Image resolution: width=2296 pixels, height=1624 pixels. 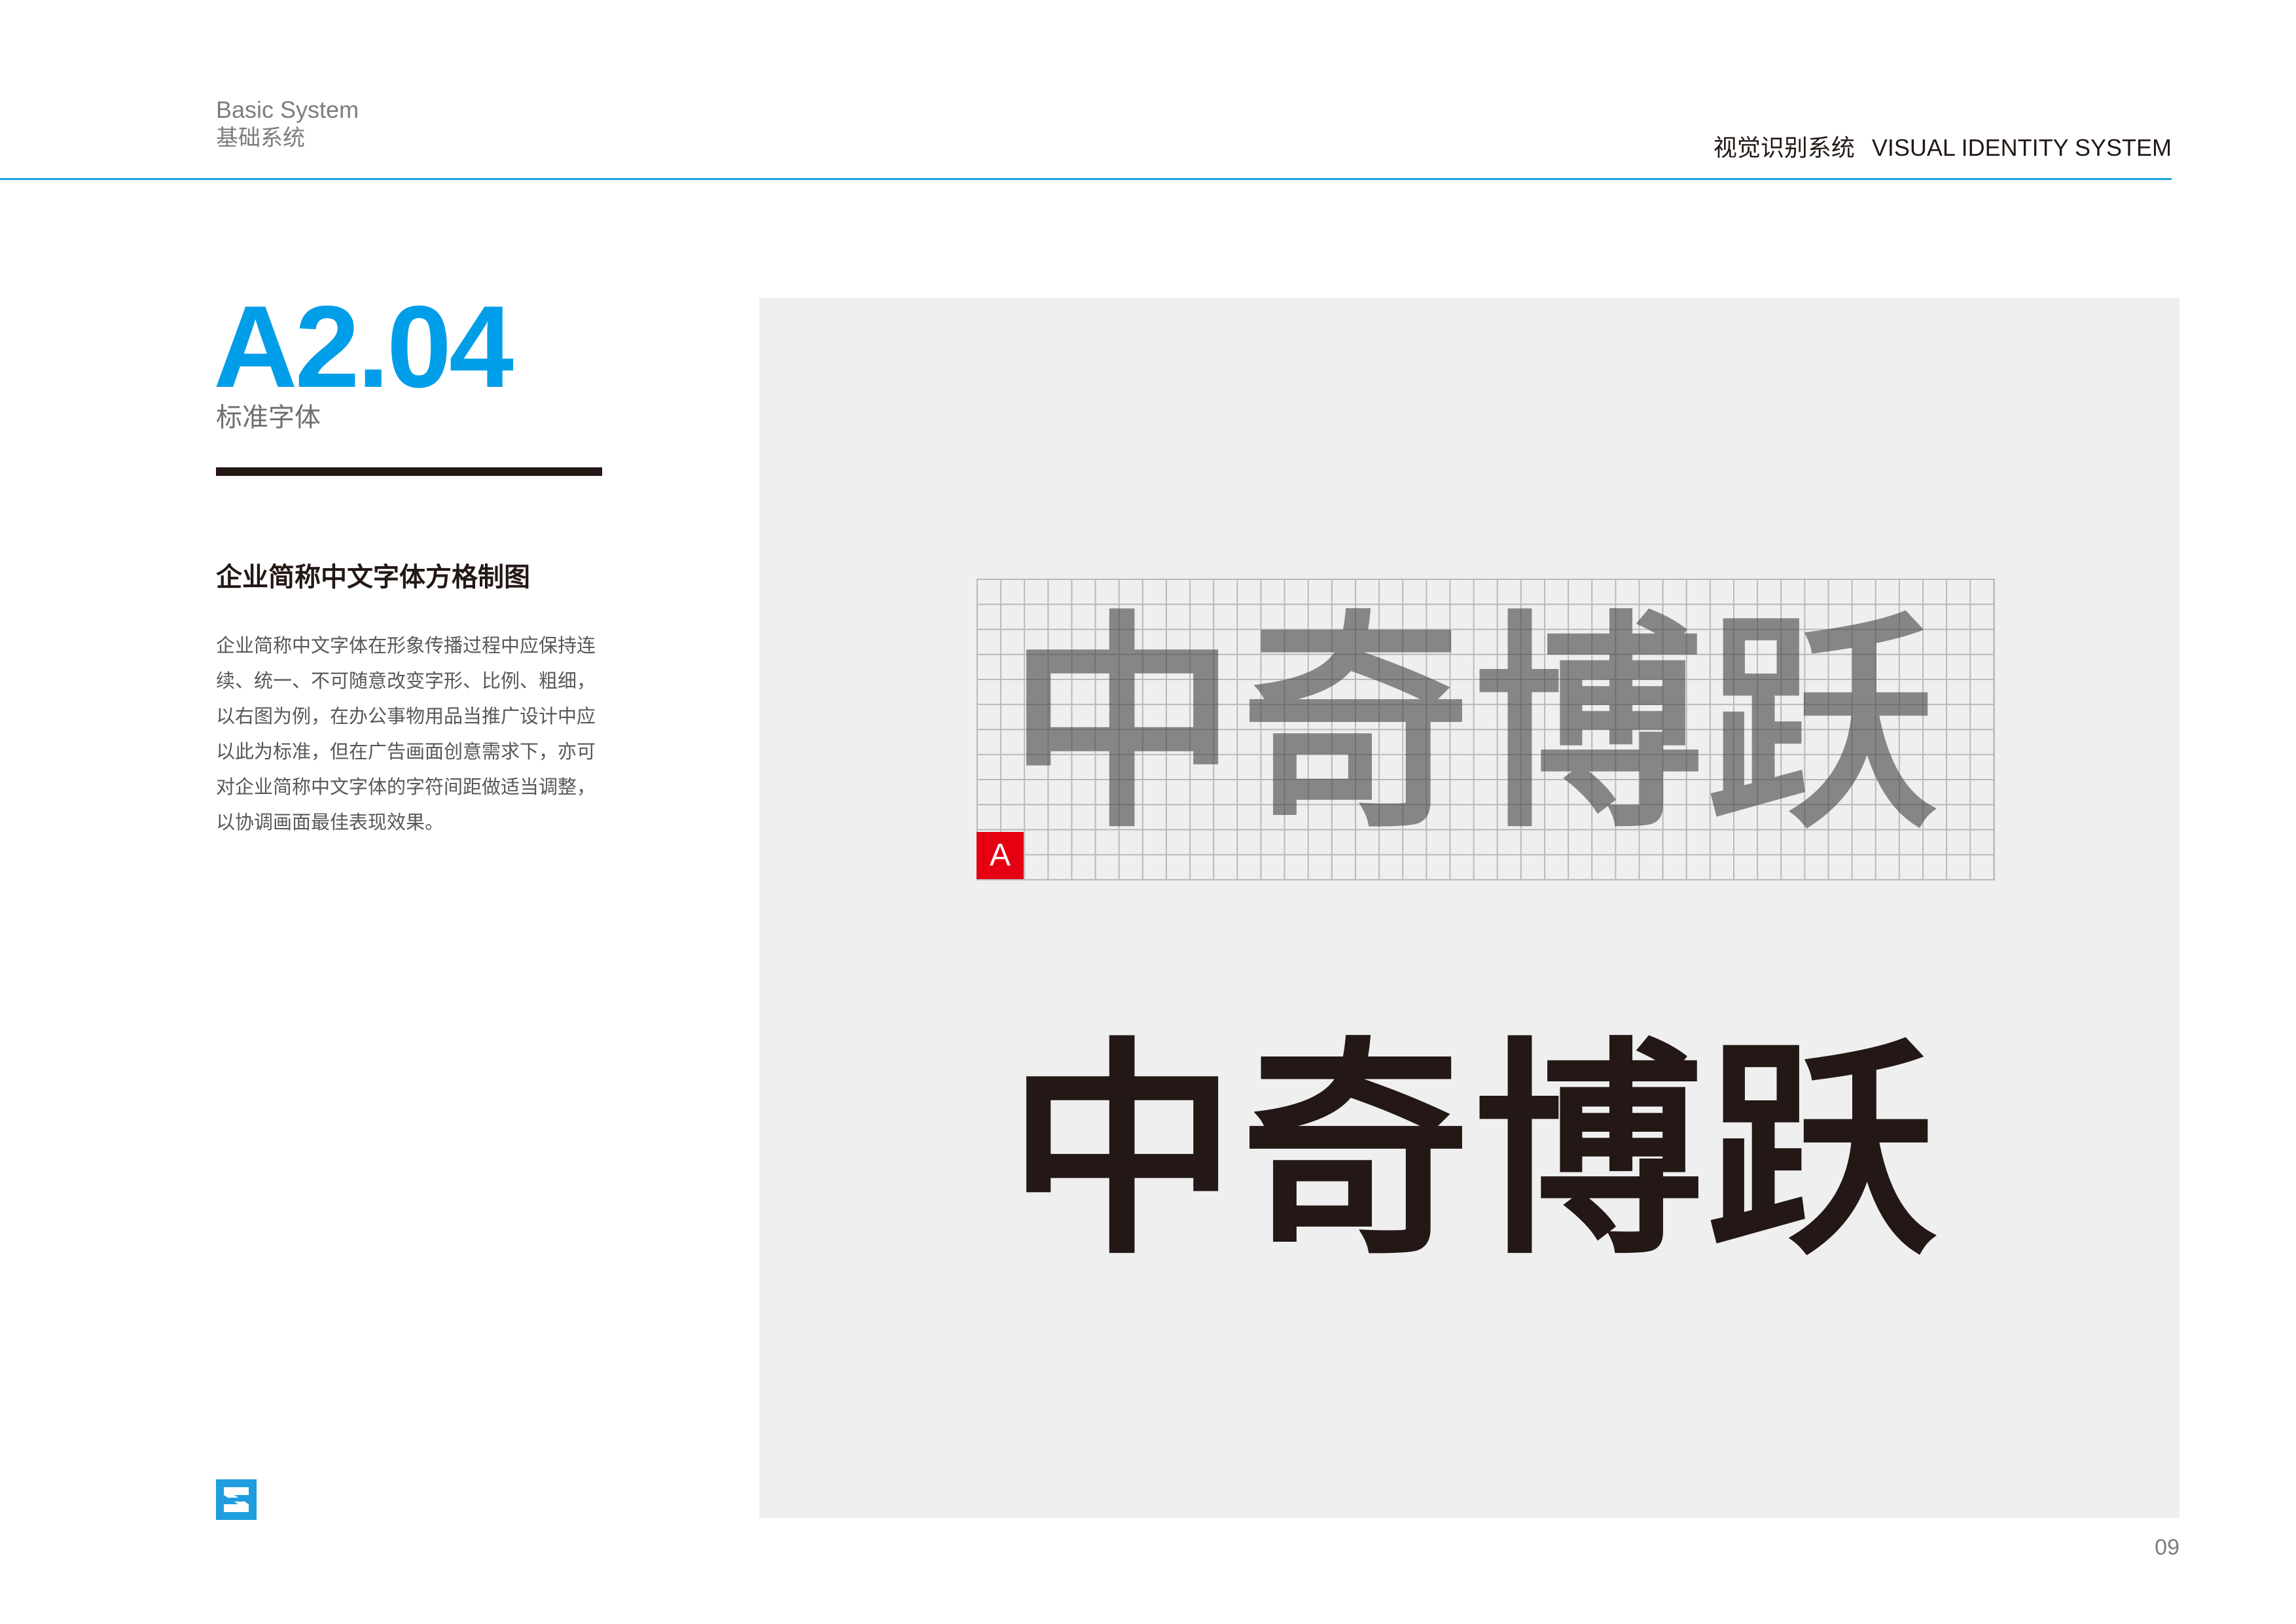 I want to click on description-line: 以此为标准，但在广告画面创意需求下，亦可, so click(x=406, y=752).